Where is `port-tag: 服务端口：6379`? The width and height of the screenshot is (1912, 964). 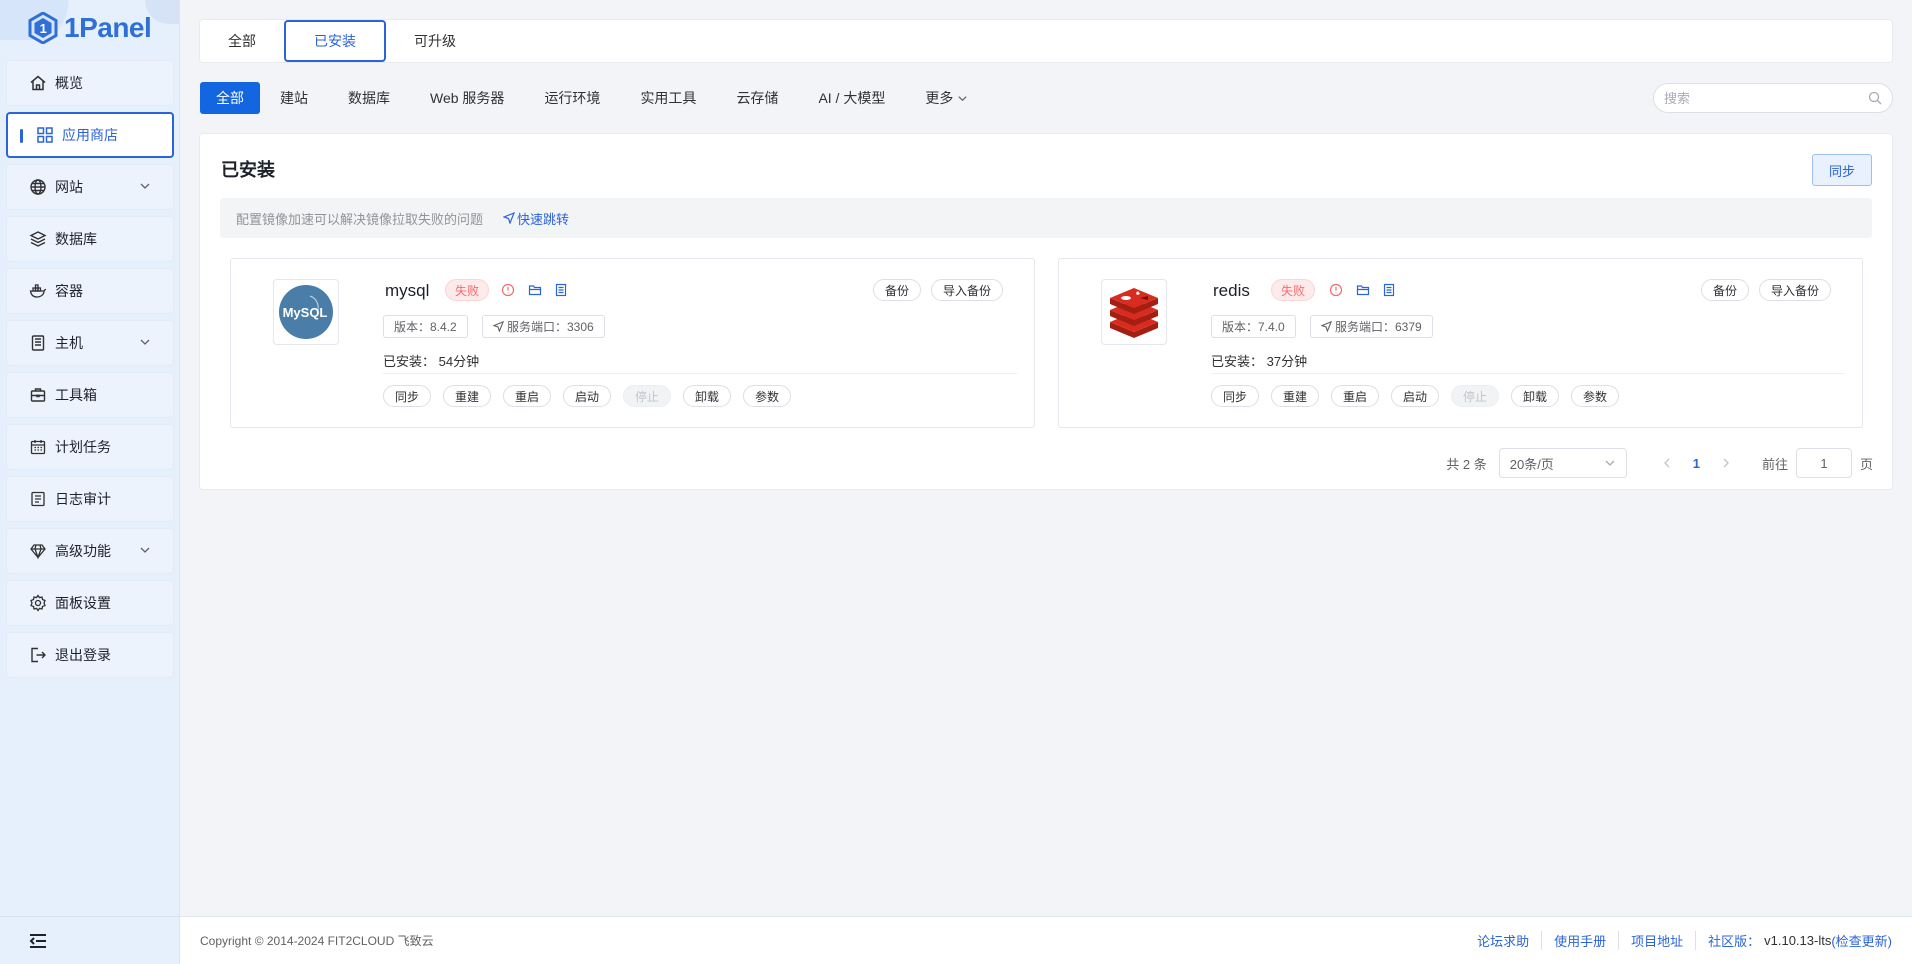
port-tag: 服务端口：6379 is located at coordinates (1371, 326).